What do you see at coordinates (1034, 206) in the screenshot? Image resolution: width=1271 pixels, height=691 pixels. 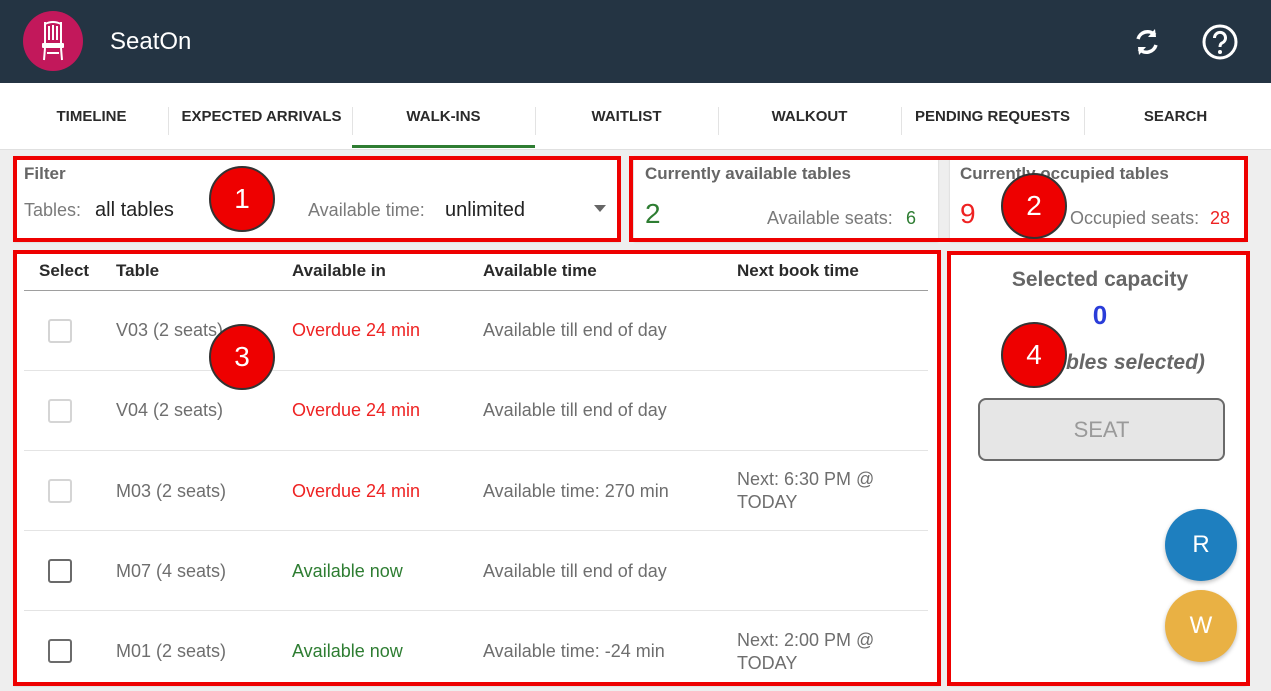 I see `annotation-badge-2: 2` at bounding box center [1034, 206].